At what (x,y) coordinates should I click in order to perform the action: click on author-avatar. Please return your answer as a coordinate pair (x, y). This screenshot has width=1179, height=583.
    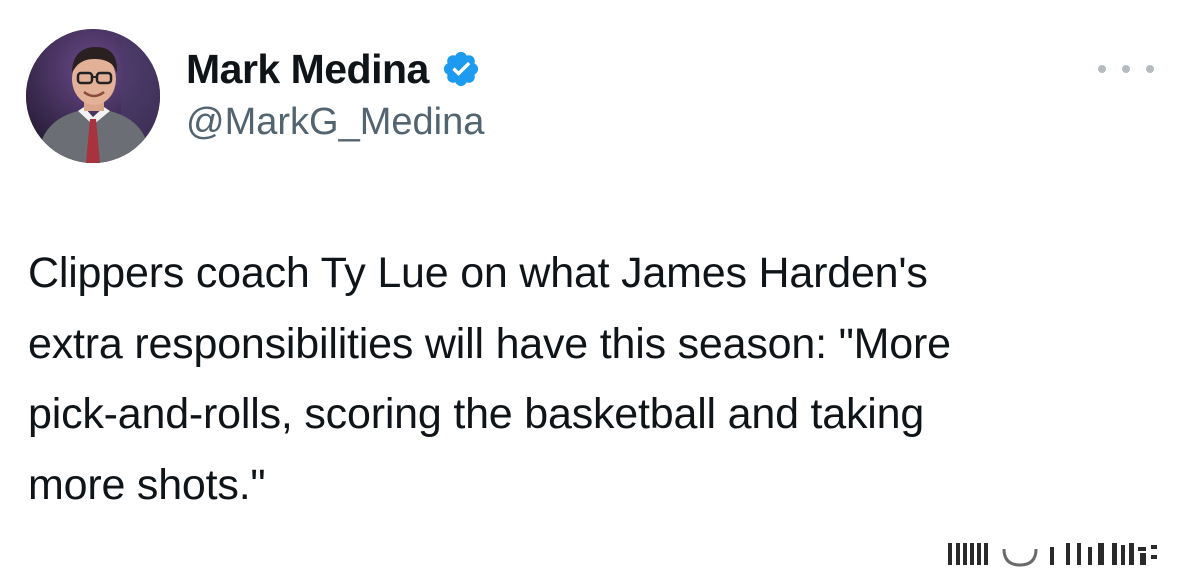
    Looking at the image, I should click on (93, 96).